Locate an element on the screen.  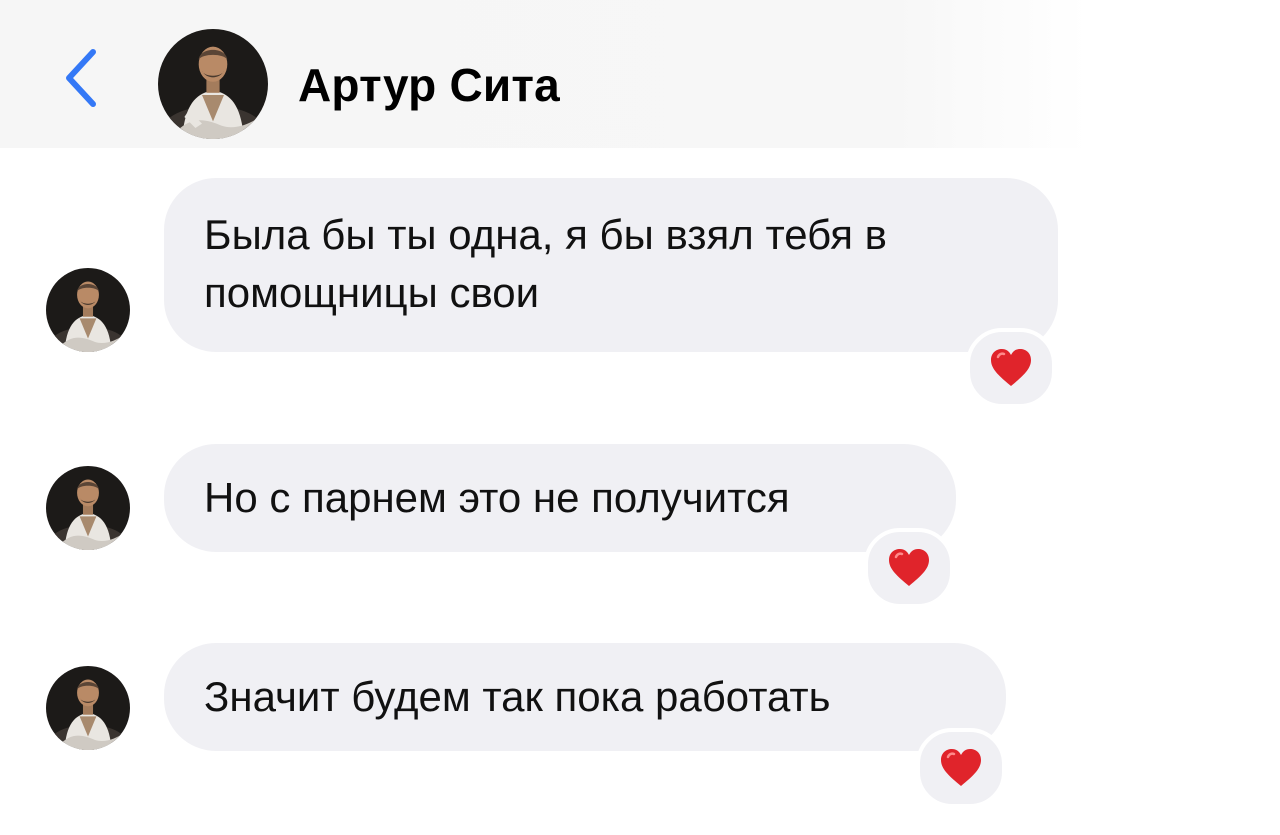
message-line: помощницы свои is located at coordinates (372, 292).